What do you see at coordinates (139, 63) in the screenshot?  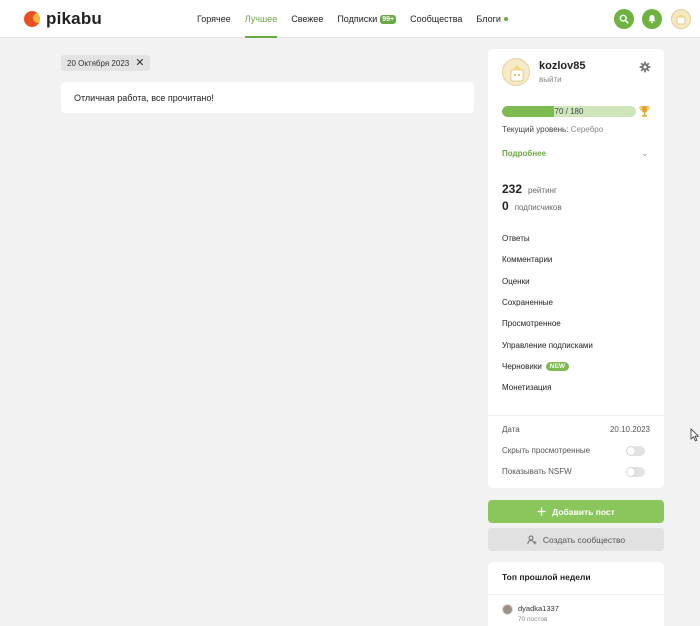 I see `close-icon: ✕` at bounding box center [139, 63].